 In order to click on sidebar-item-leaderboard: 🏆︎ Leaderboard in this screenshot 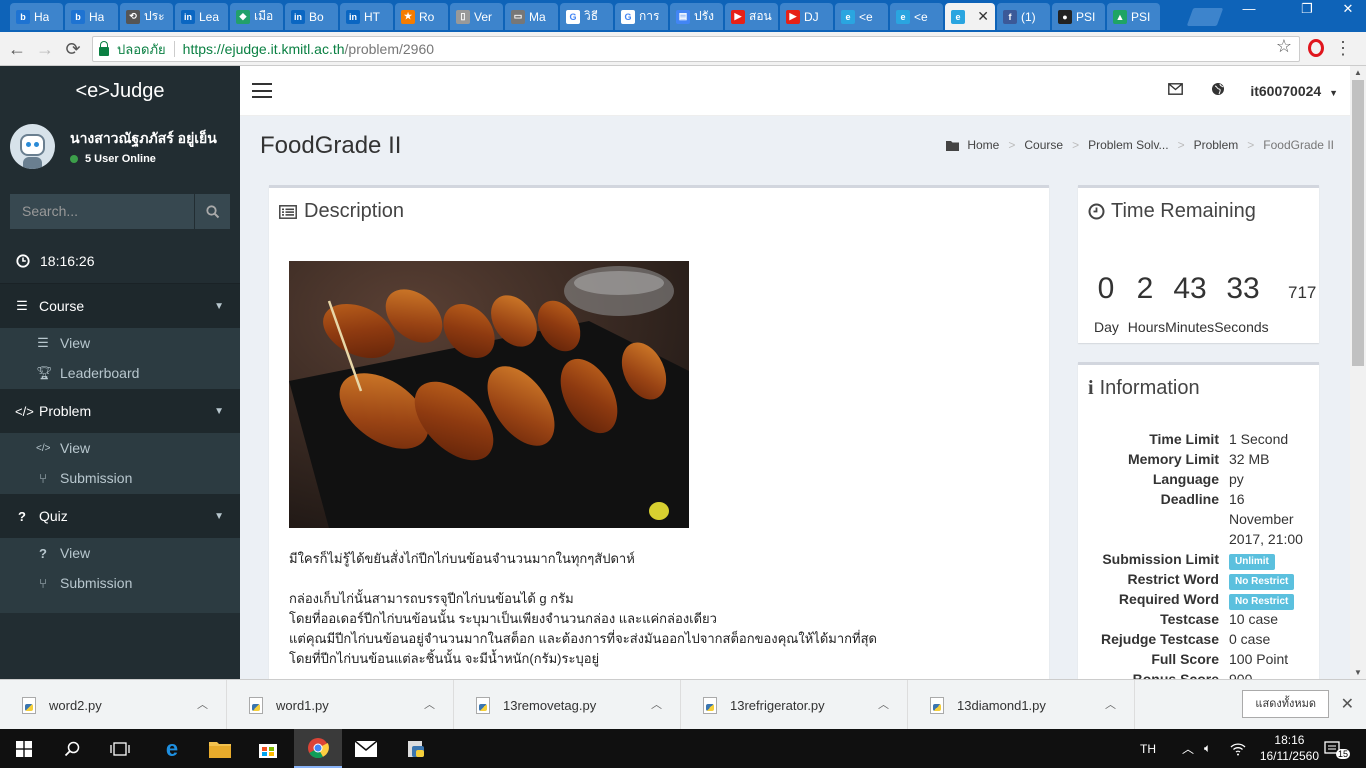, I will do `click(120, 373)`.